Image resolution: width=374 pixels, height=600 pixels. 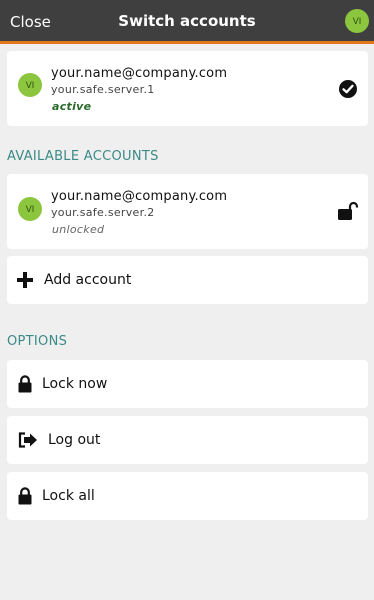 I want to click on check-circle-icon, so click(x=348, y=89).